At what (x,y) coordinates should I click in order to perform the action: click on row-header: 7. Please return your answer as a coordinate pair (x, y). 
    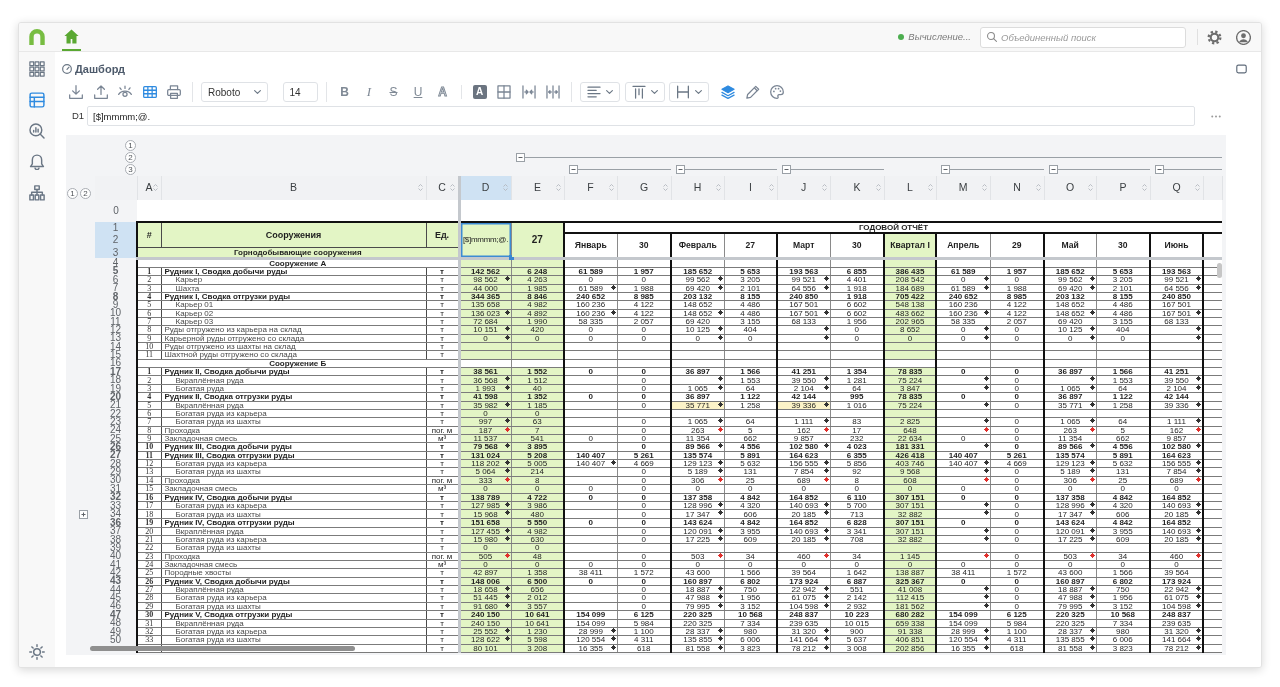
    Looking at the image, I should click on (116, 288).